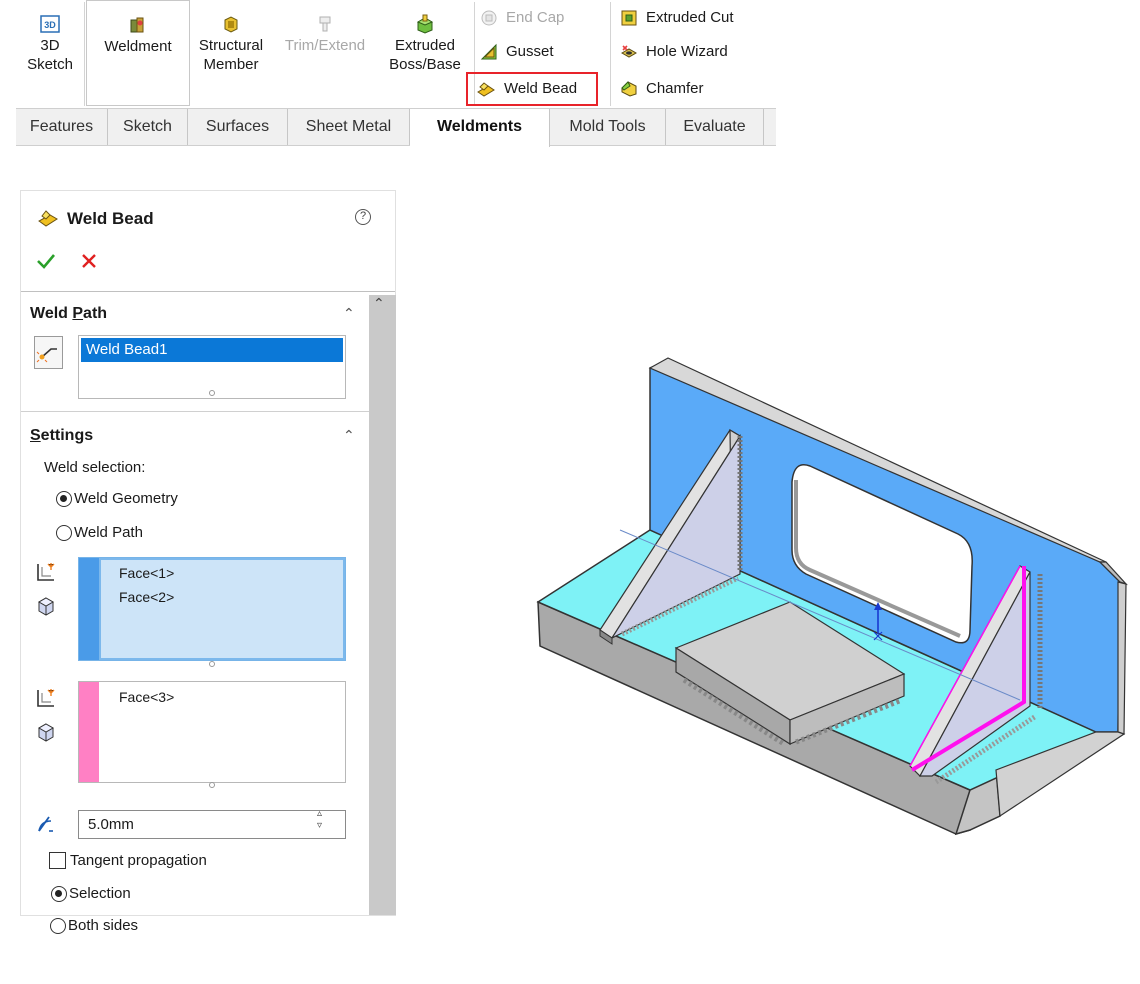 The width and height of the screenshot is (1140, 984). Describe the element at coordinates (212, 824) in the screenshot. I see `bead-size-input: 5.0mm` at that location.